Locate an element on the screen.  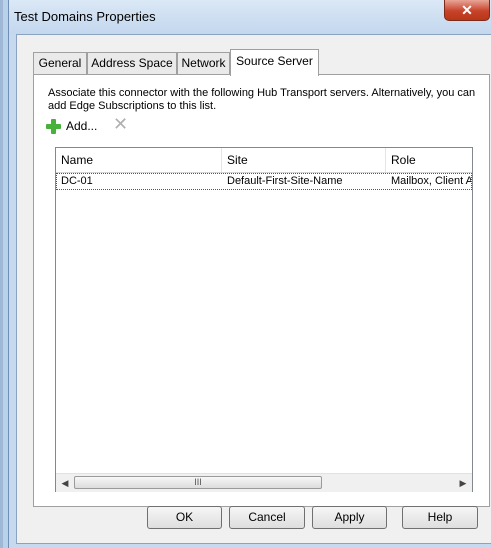
background-window-edge is located at coordinates (4, 274).